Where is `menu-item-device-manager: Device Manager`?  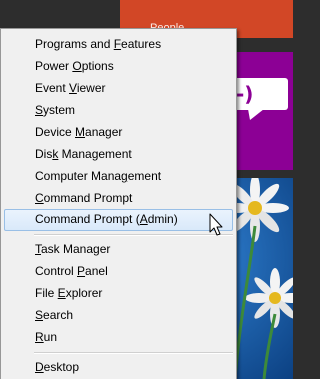 menu-item-device-manager: Device Manager is located at coordinates (118, 133).